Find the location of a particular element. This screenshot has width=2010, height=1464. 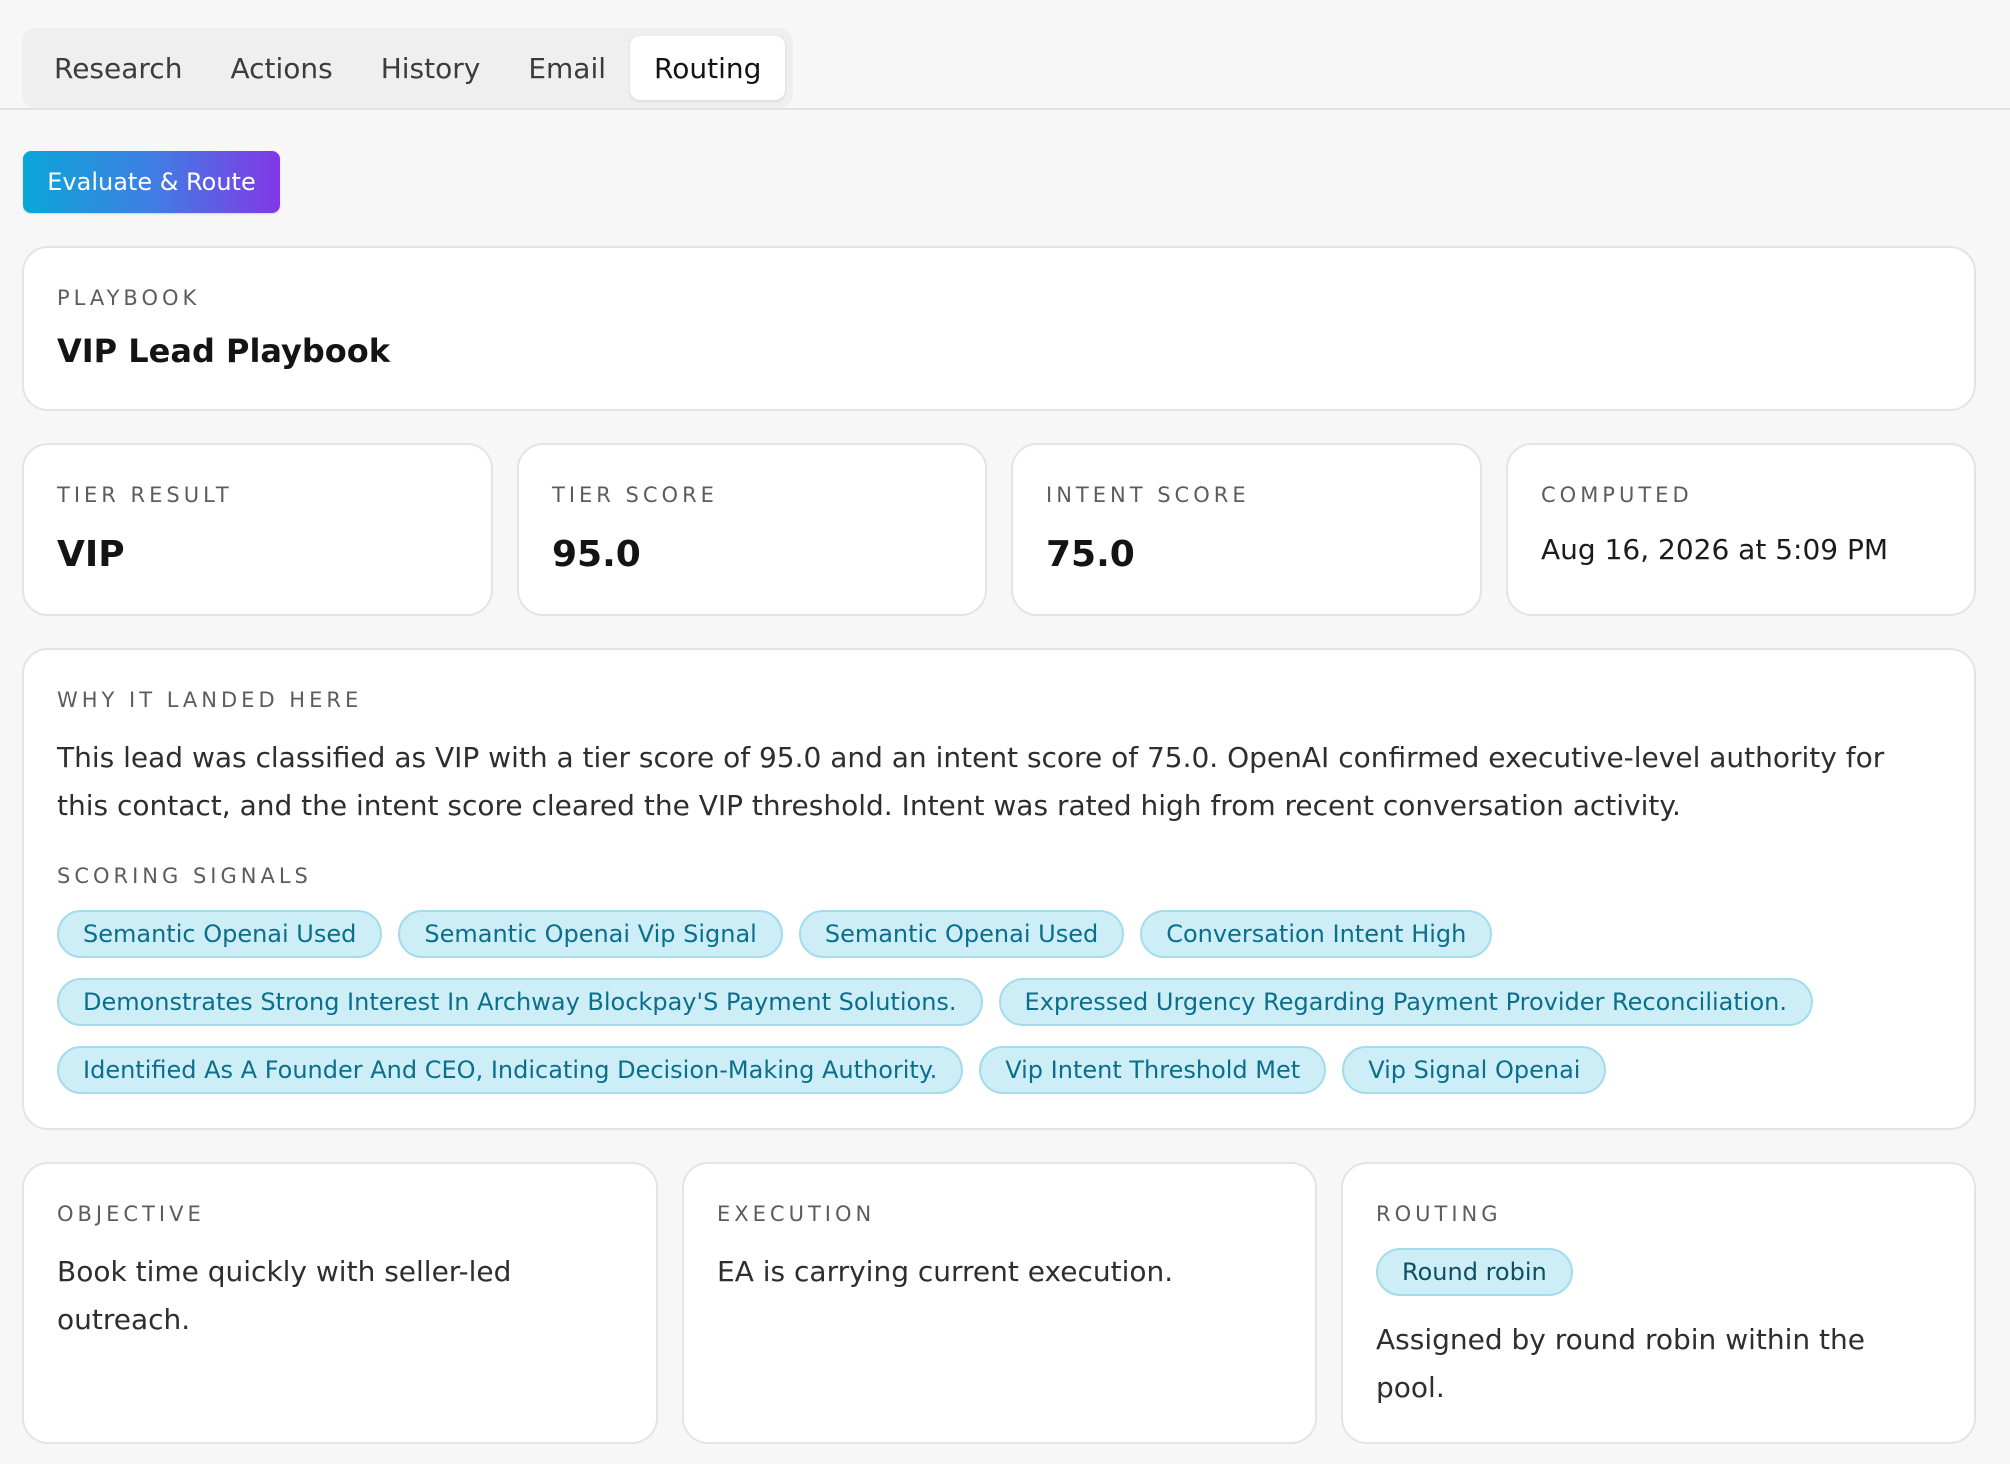

signal-chip: Semantic Openai Vip Signal is located at coordinates (590, 934).